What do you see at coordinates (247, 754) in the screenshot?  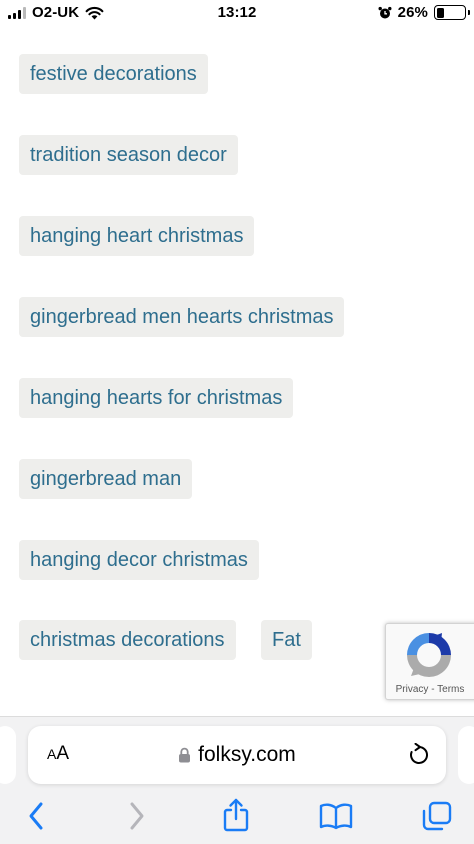 I see `url-text: folksy.com` at bounding box center [247, 754].